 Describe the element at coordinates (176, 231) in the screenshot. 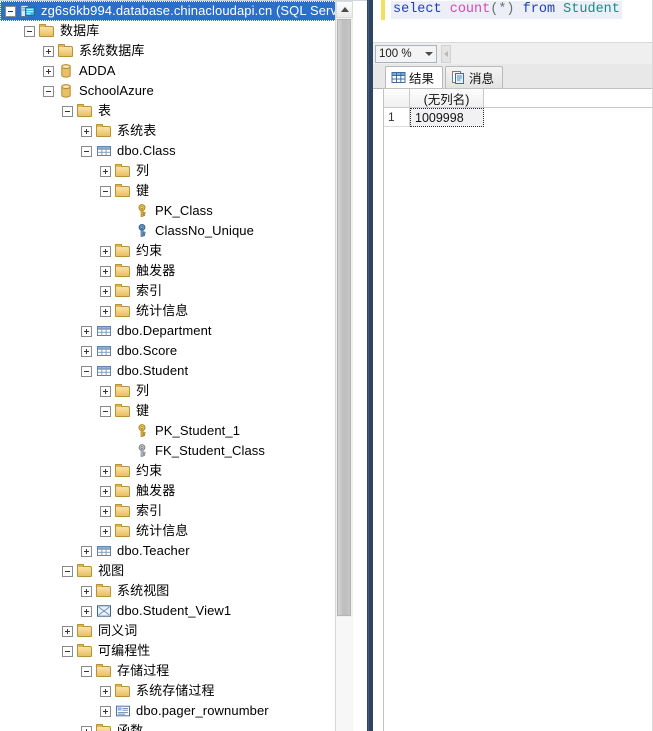

I see `tree-node: ClassNo_Unique` at that location.